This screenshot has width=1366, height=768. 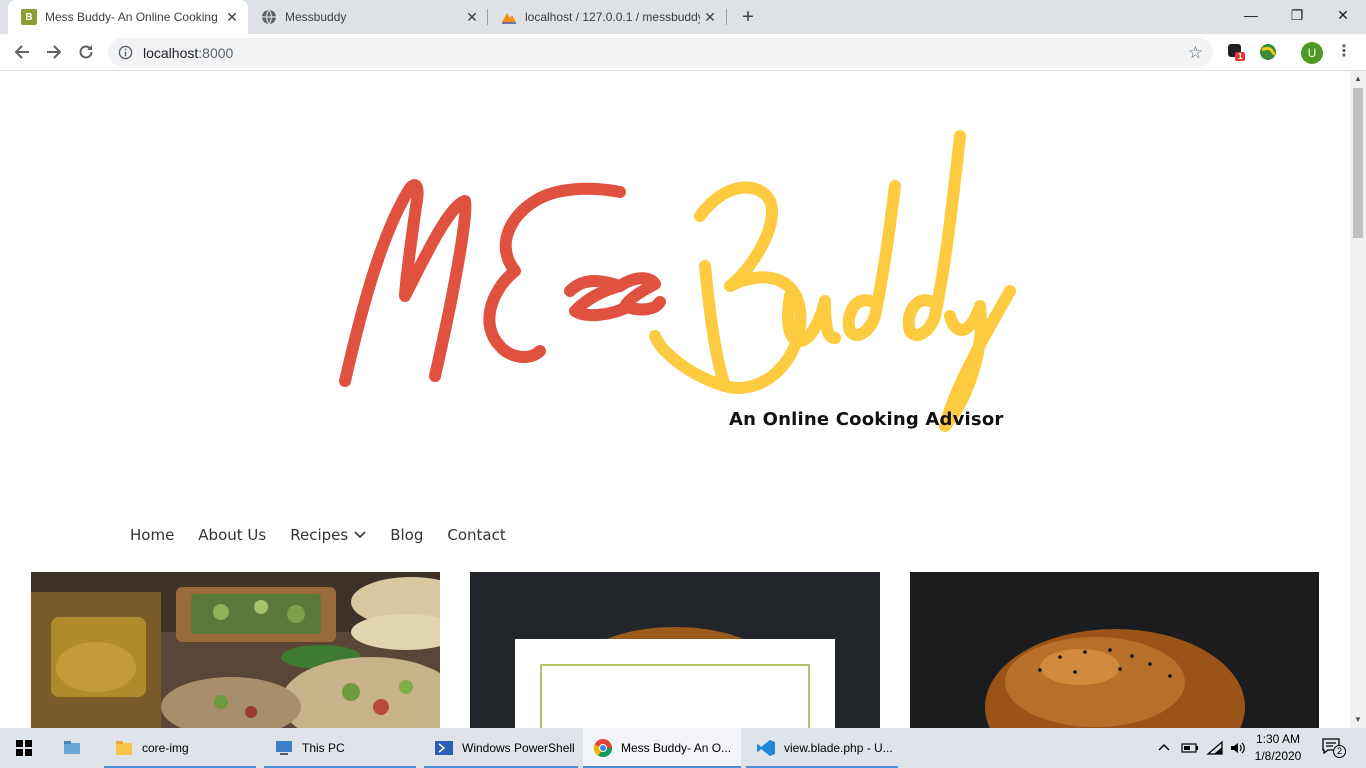 What do you see at coordinates (72, 747) in the screenshot?
I see `file-explorer-icon` at bounding box center [72, 747].